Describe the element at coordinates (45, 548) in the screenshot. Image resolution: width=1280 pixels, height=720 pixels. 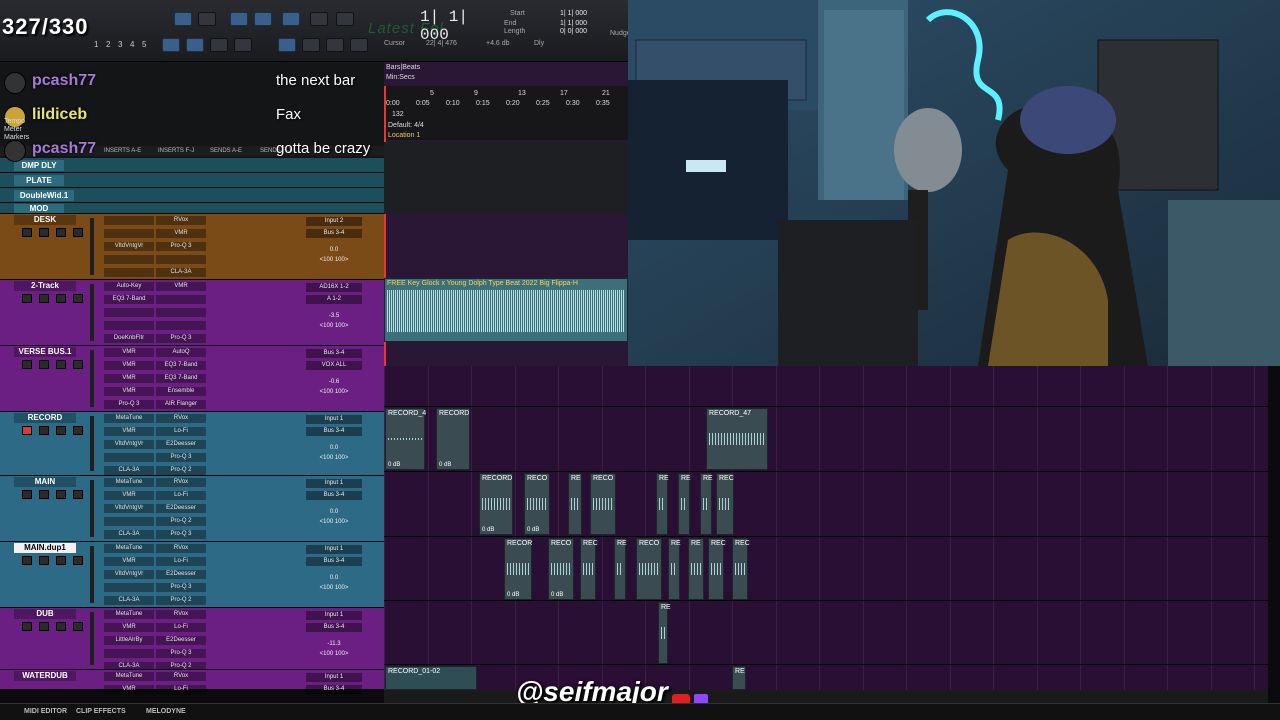
I see `track-name: MAIN.dup1` at that location.